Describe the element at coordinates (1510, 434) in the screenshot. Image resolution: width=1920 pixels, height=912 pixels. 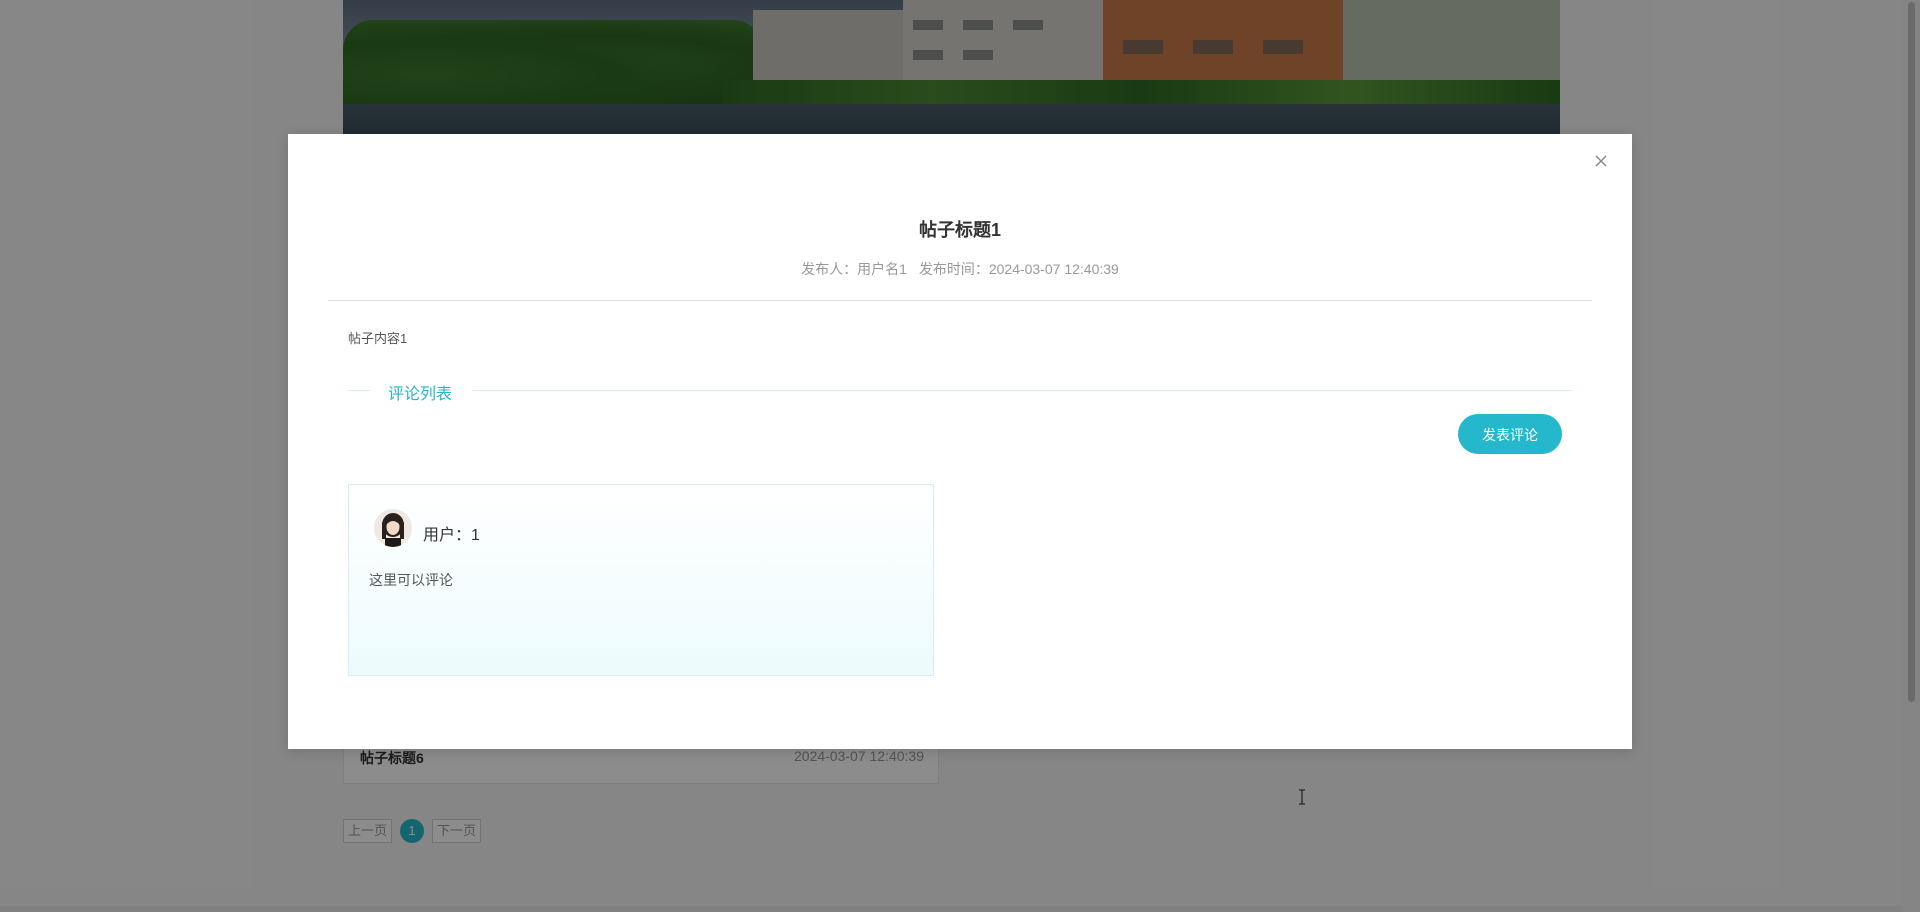
I see `add-comment-button: 发表评论` at that location.